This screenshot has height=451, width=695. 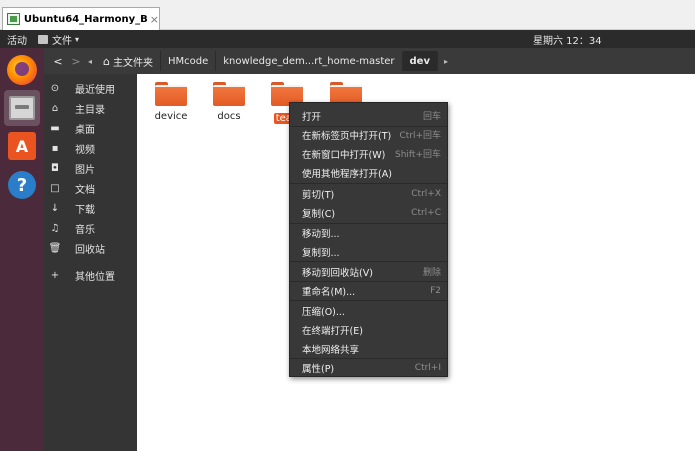 I want to click on music-icon: ♫, so click(x=55, y=228).